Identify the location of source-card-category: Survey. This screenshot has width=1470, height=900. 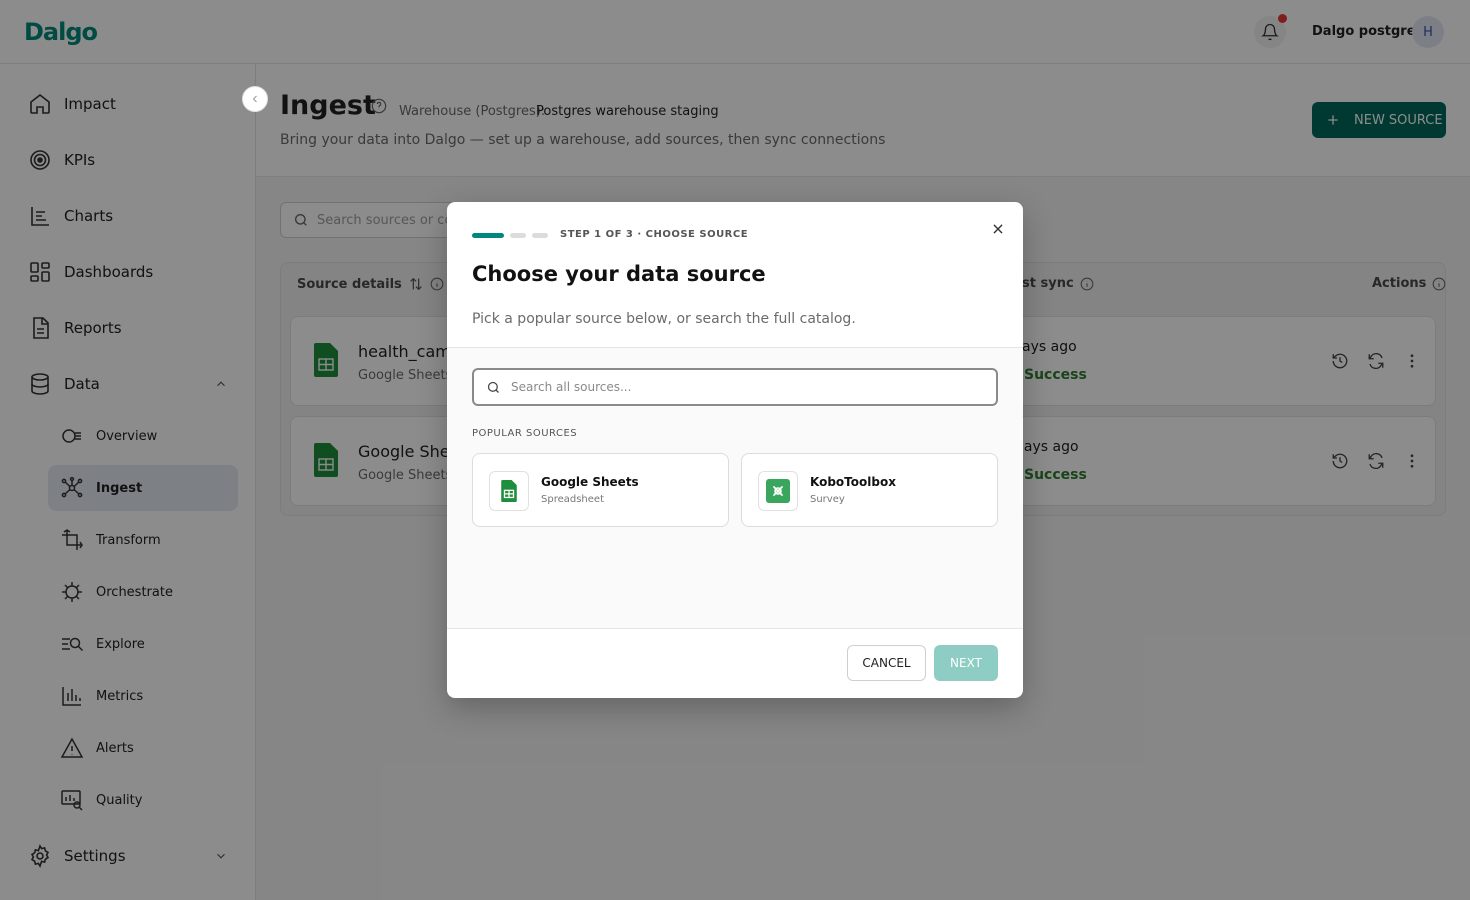
(827, 499).